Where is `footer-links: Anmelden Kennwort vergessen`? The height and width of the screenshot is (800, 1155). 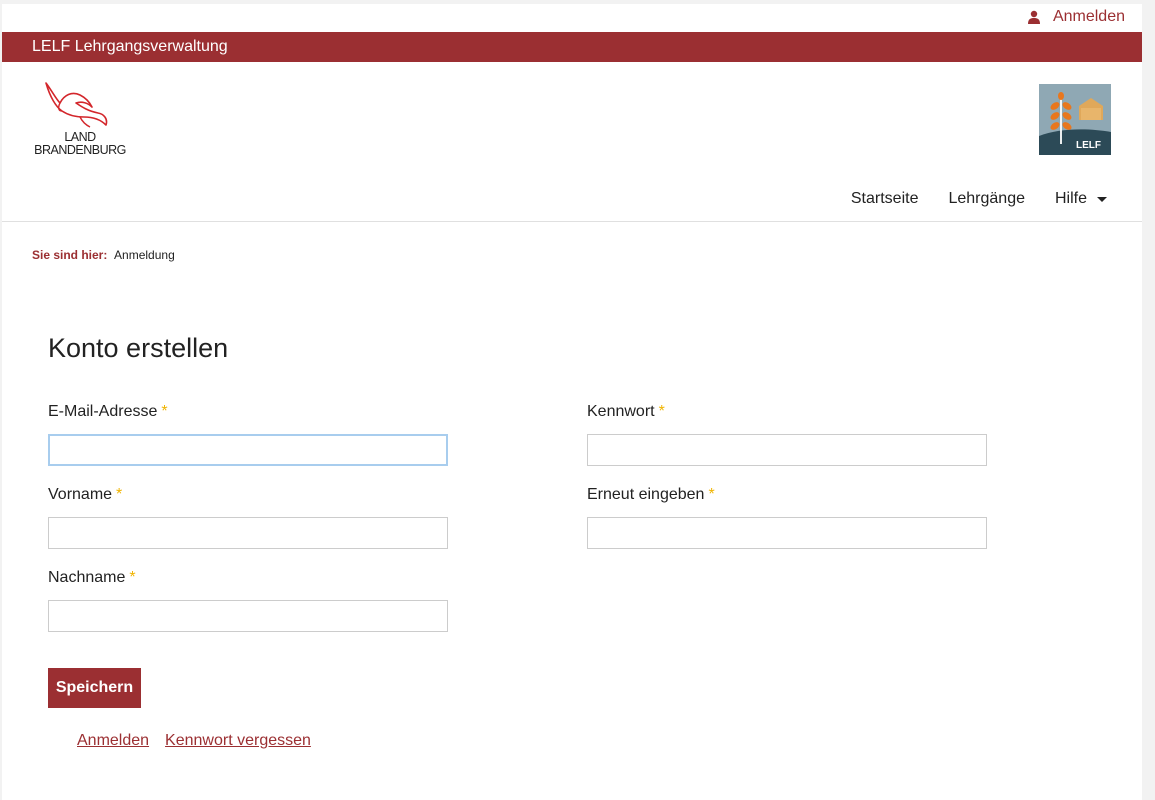
footer-links: Anmelden Kennwort vergessen is located at coordinates (194, 741).